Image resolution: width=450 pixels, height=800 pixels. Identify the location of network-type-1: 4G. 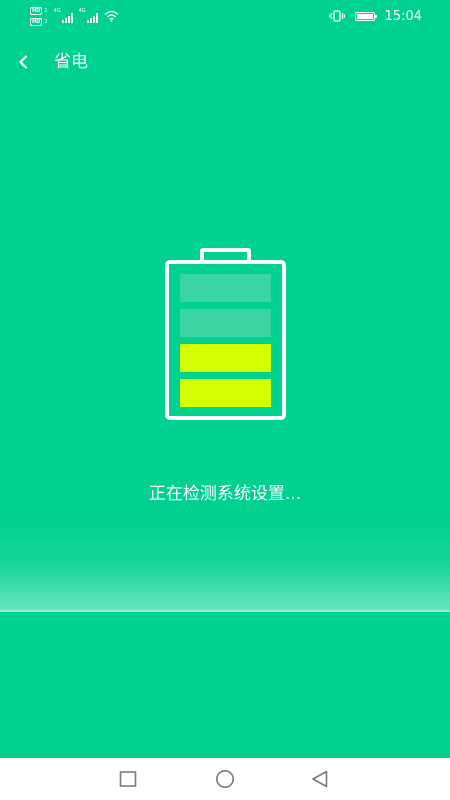
(57, 11).